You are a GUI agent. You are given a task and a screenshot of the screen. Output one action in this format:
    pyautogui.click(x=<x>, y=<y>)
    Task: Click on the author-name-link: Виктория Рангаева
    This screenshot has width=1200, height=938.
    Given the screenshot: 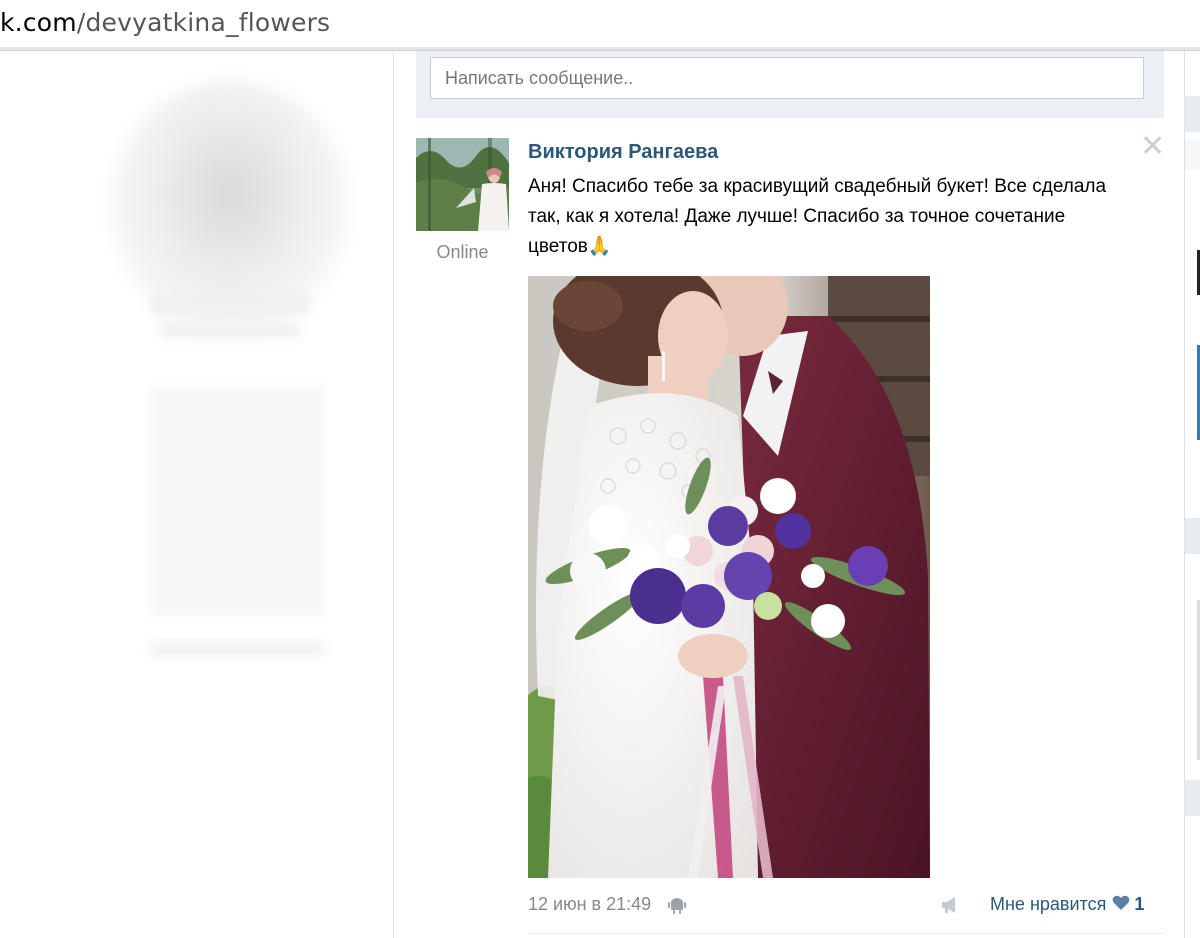 What is the action you would take?
    pyautogui.click(x=623, y=152)
    